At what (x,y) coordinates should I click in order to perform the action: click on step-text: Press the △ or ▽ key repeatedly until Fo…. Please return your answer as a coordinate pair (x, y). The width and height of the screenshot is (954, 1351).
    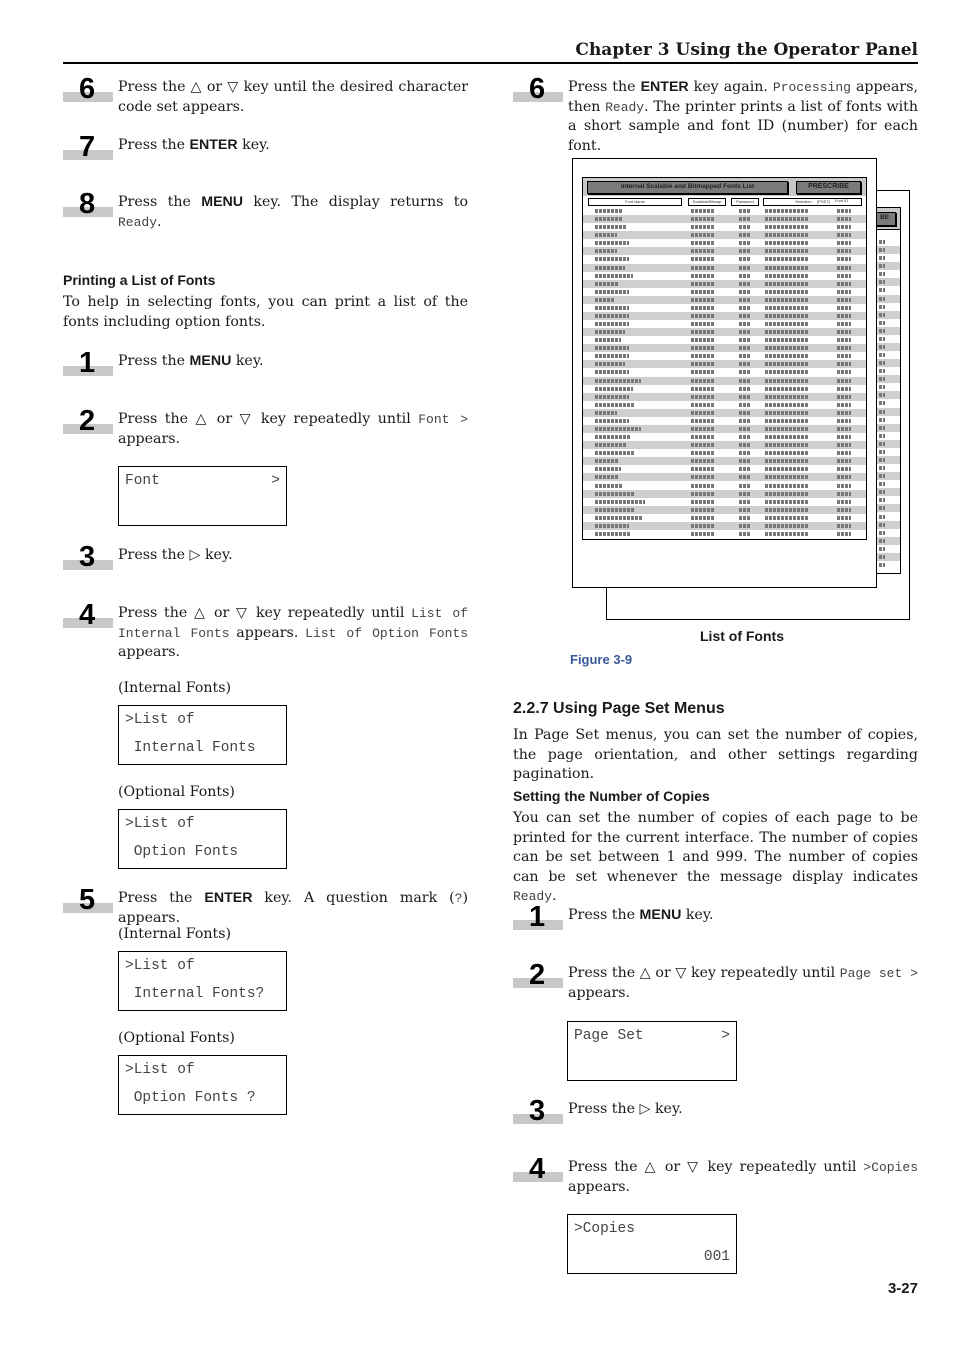
    Looking at the image, I should click on (293, 429).